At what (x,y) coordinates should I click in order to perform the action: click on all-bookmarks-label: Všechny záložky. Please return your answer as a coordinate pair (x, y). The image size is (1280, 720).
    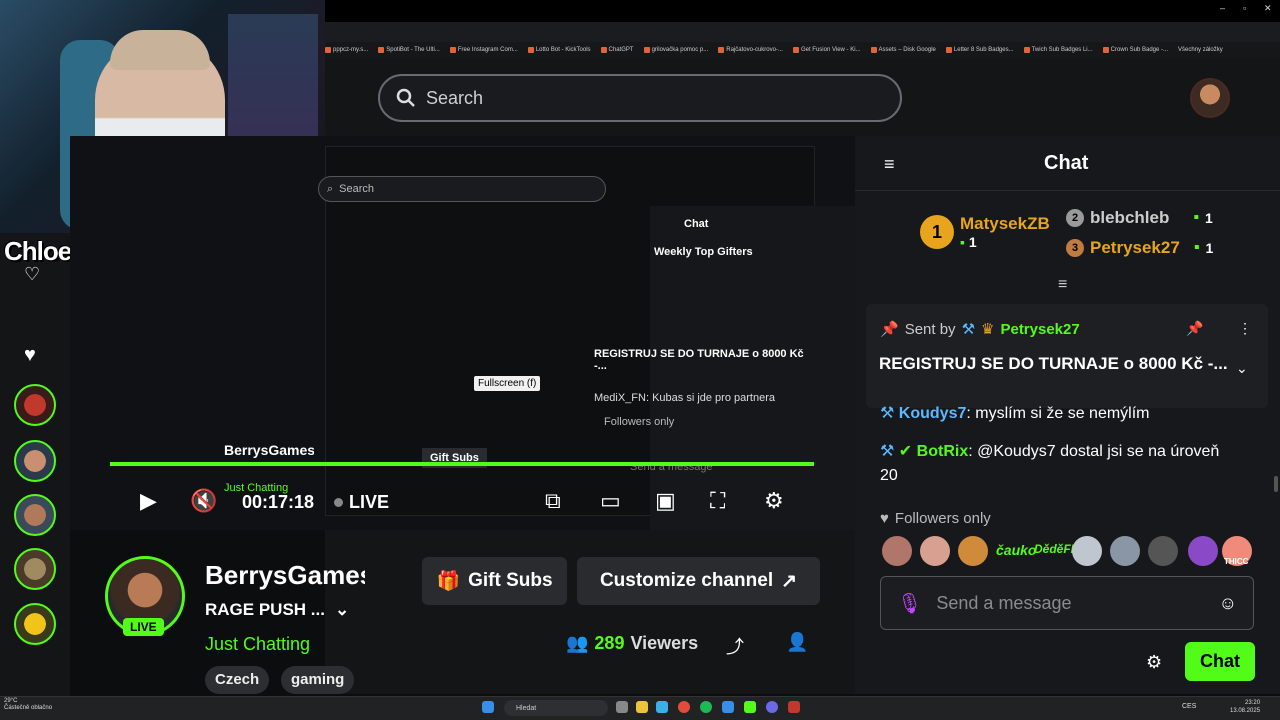
    Looking at the image, I should click on (1200, 50).